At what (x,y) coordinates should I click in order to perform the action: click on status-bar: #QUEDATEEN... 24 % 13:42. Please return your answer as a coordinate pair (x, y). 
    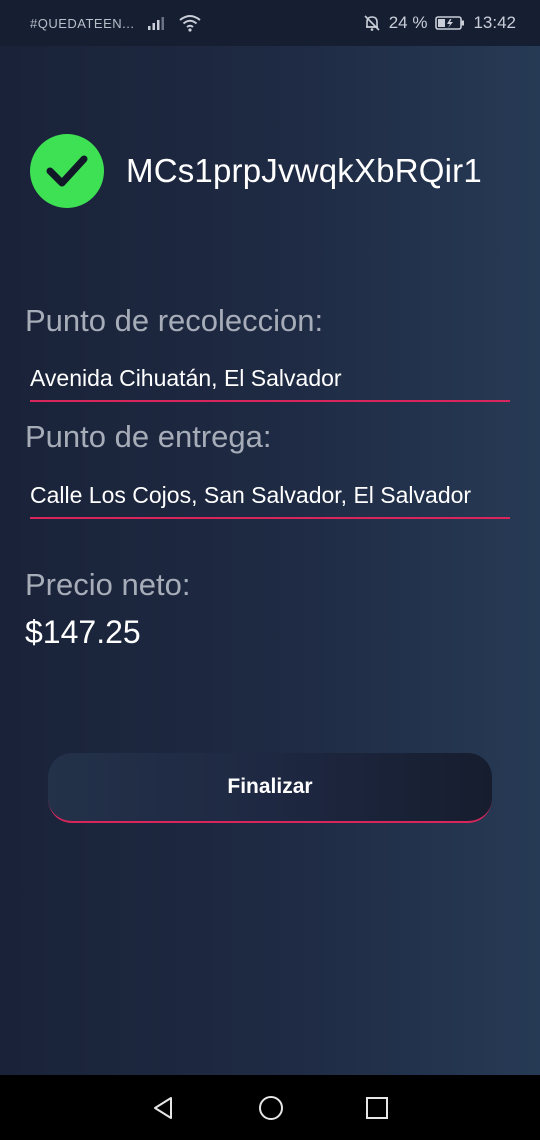
    Looking at the image, I should click on (270, 23).